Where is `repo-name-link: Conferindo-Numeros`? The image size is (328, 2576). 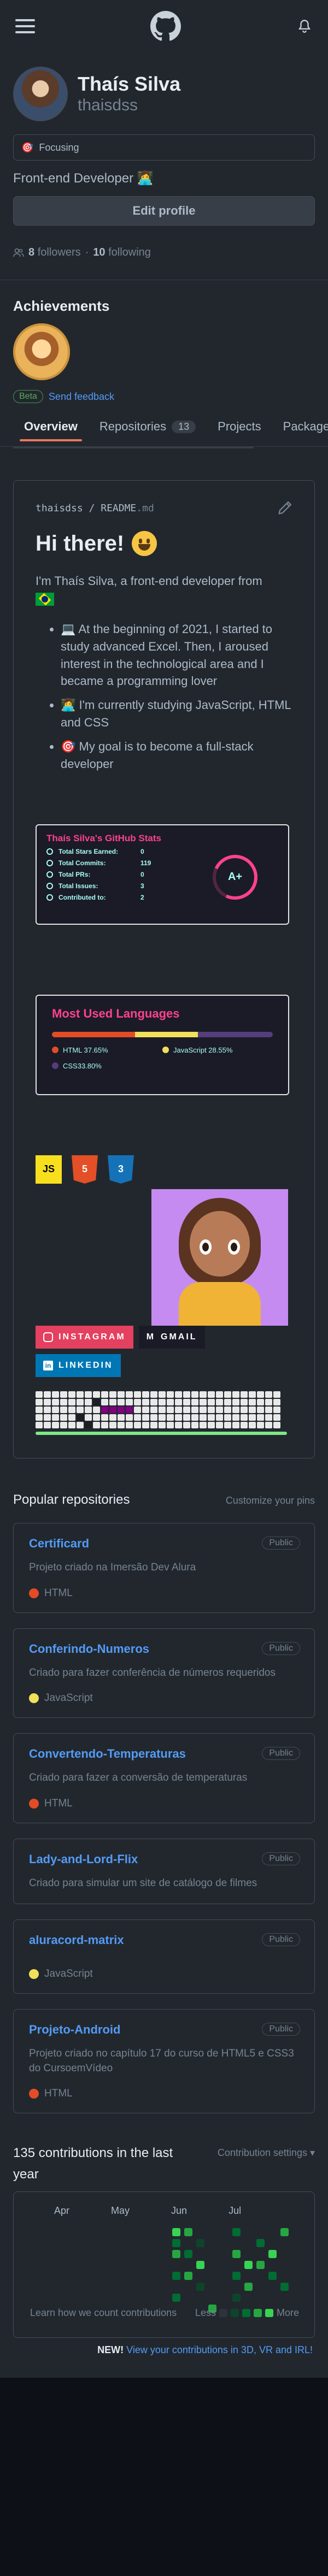
repo-name-link: Conferindo-Numeros is located at coordinates (89, 1649).